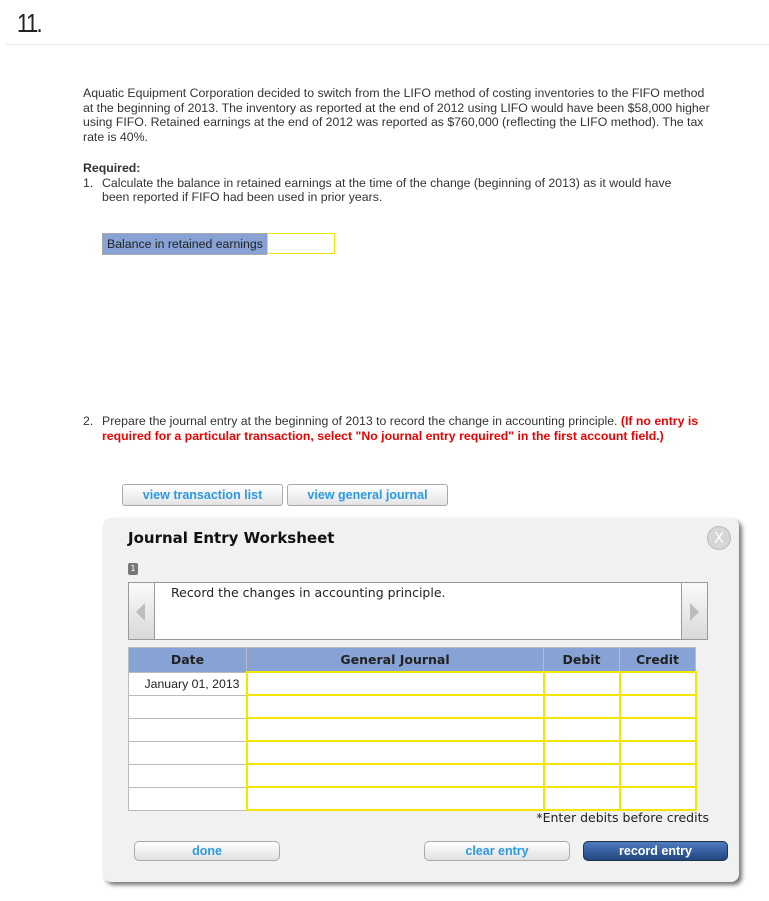 The image size is (769, 901). I want to click on close-icon: X, so click(719, 538).